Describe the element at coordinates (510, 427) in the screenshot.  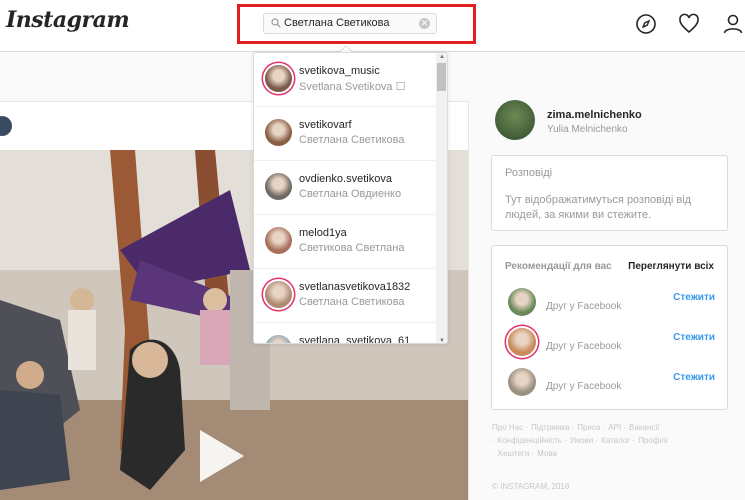
I see `footer-link: Про Нас ·` at that location.